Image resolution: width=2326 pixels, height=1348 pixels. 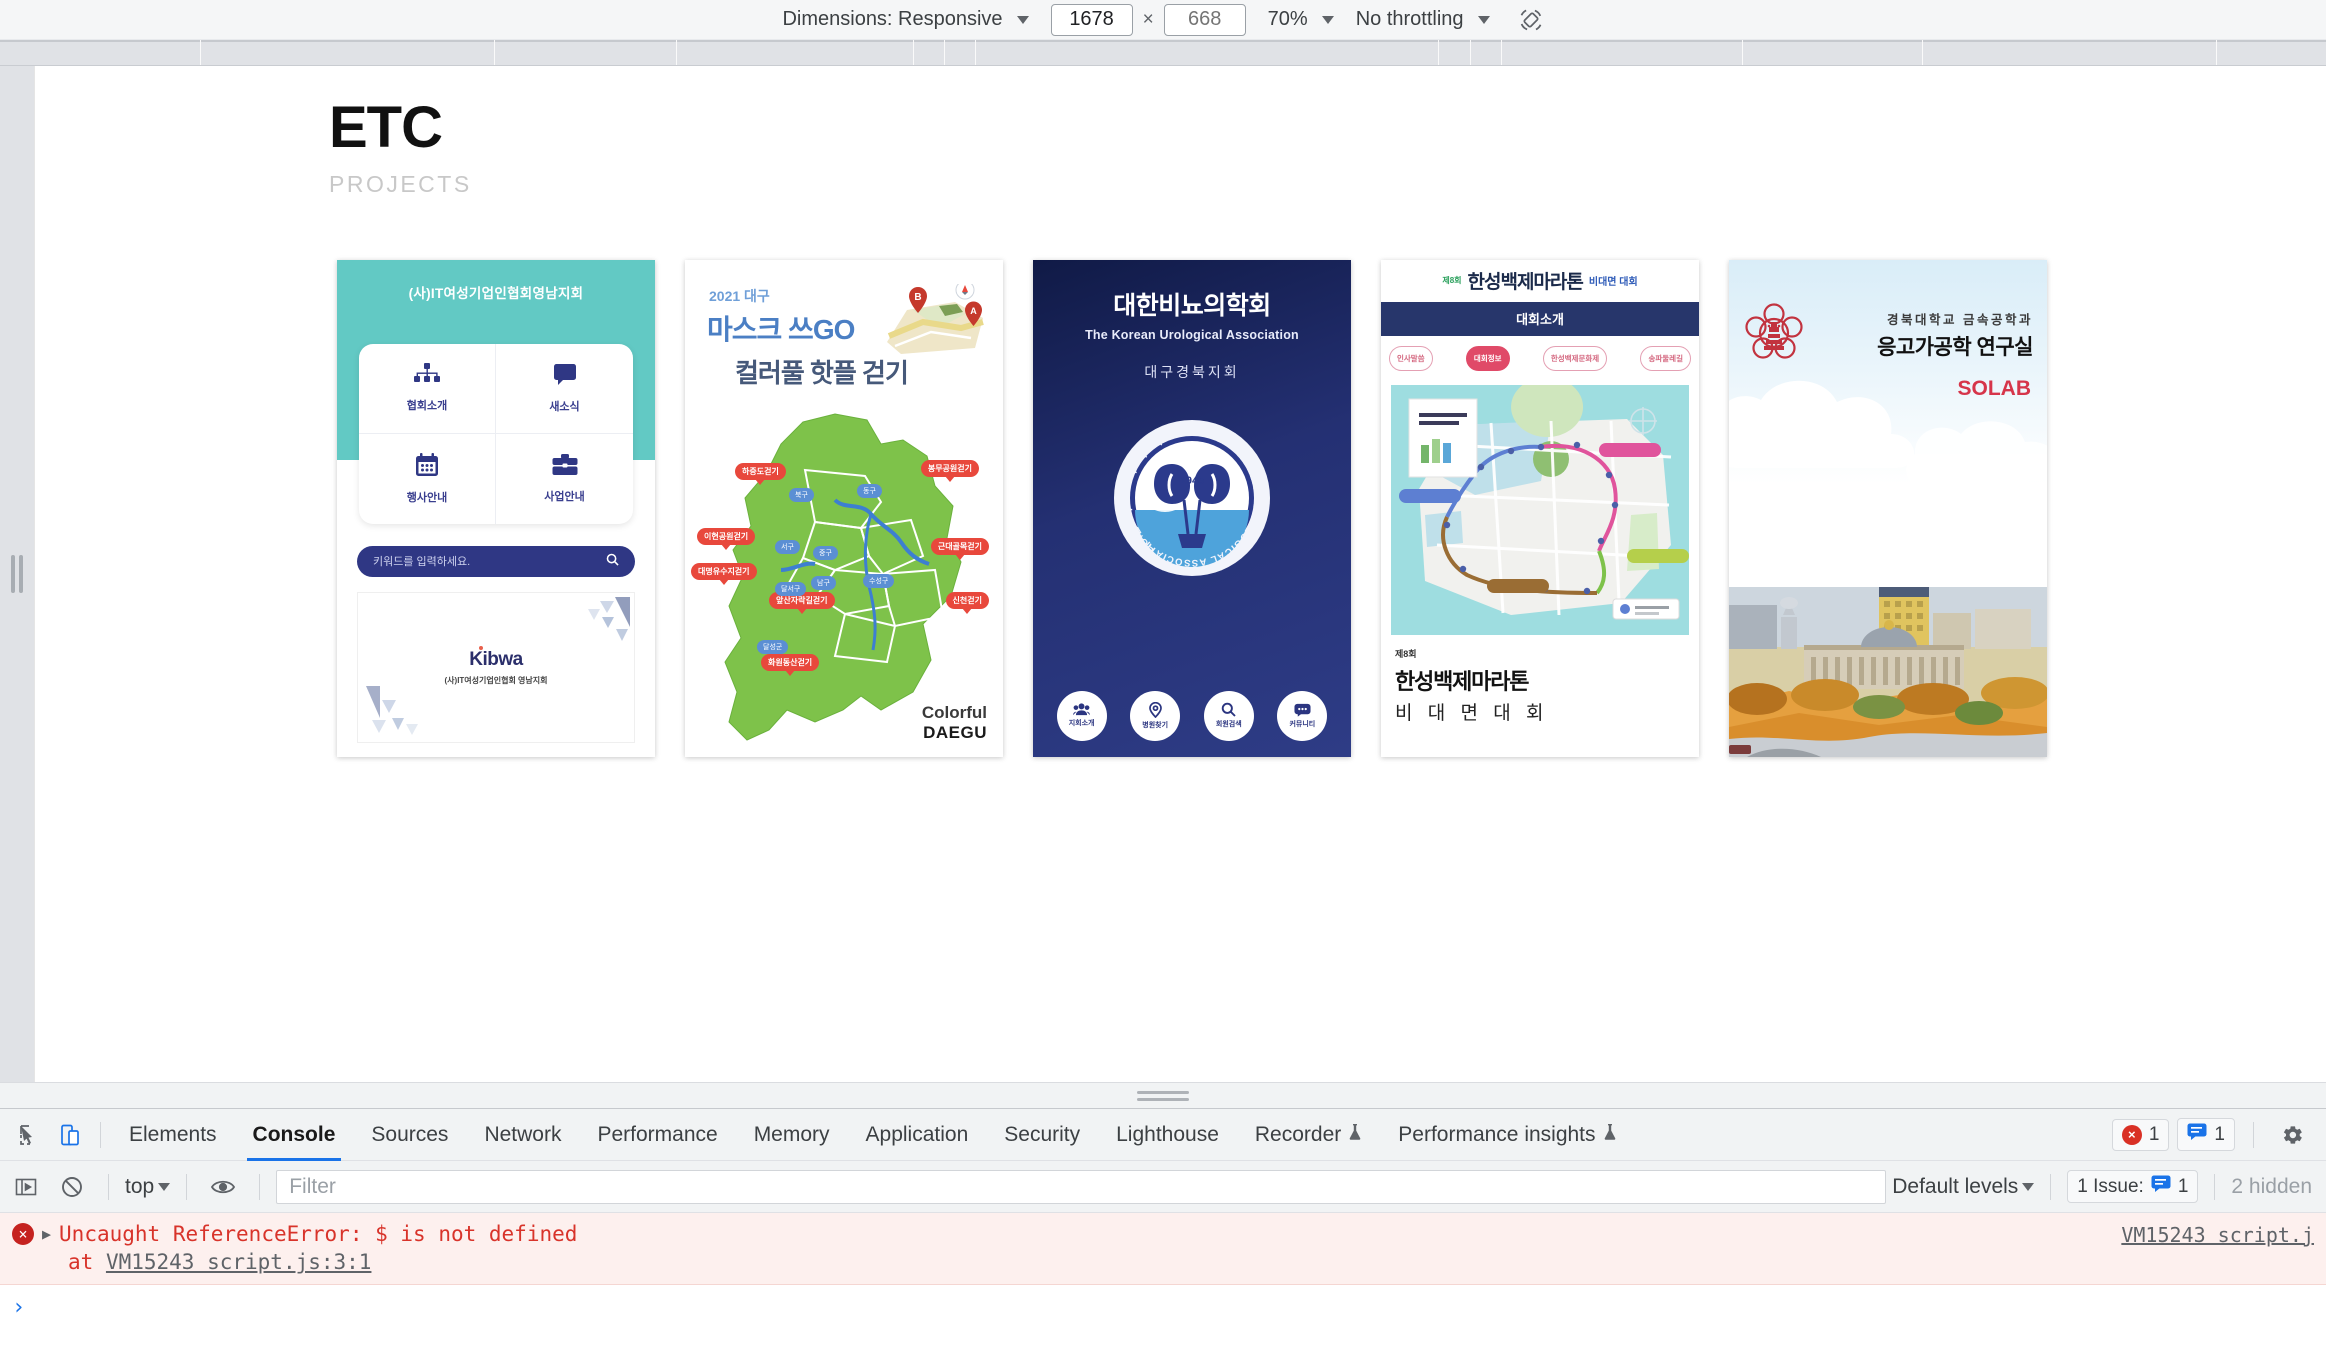 What do you see at coordinates (148, 1187) in the screenshot?
I see `execution-context-selector: top` at bounding box center [148, 1187].